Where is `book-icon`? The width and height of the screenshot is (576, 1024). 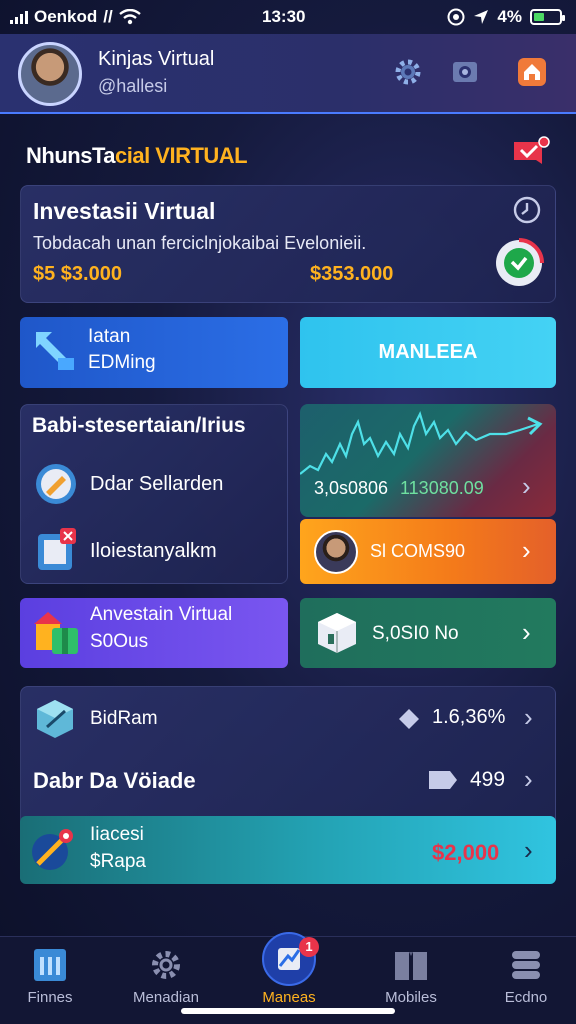
book-icon is located at coordinates (411, 966).